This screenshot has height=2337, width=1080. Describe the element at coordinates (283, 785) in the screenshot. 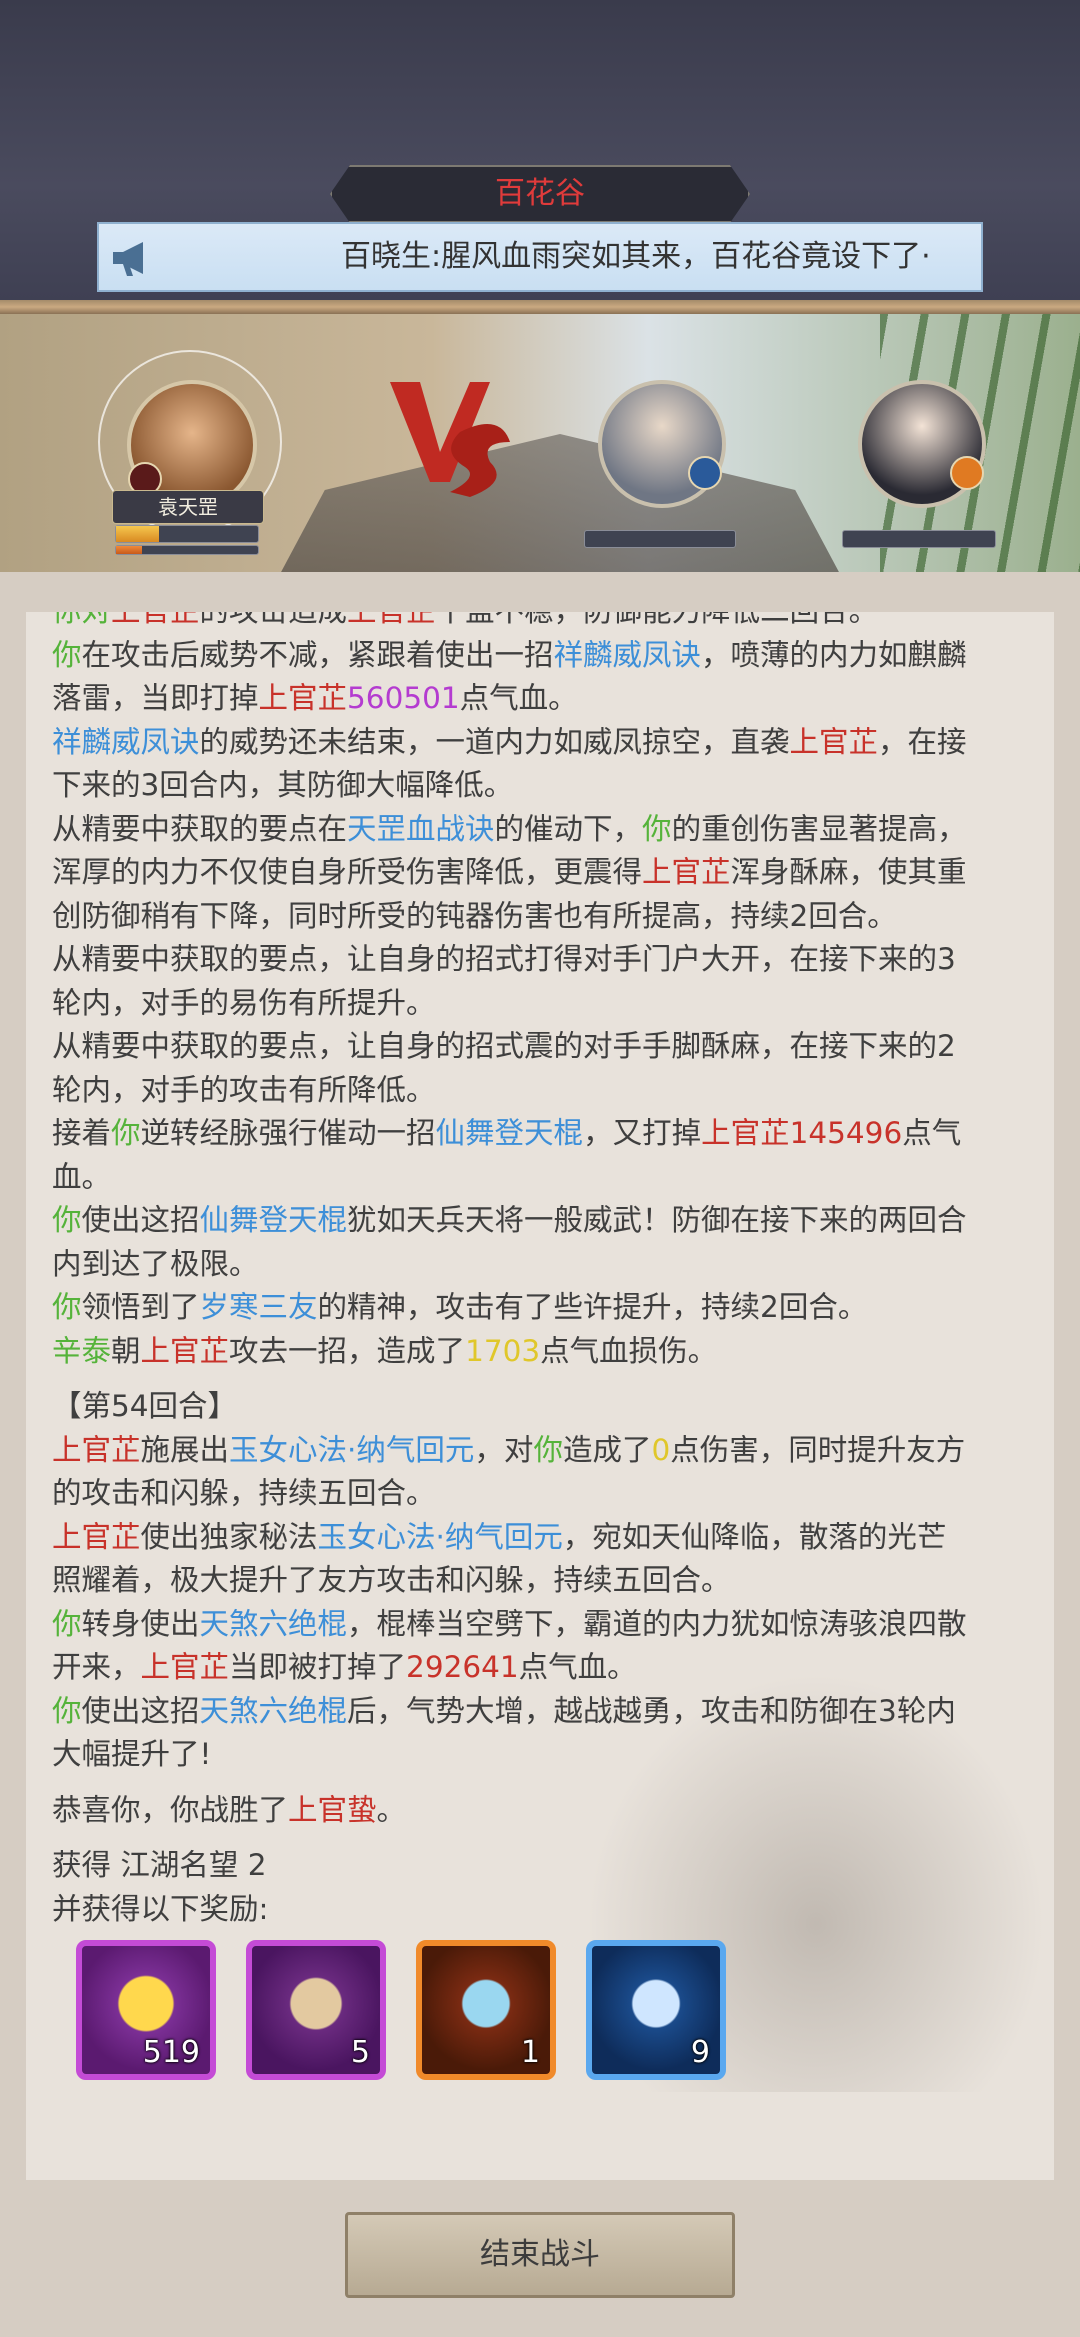

I see `log-segment: 下来的3回合内，其防御大幅降低。` at that location.